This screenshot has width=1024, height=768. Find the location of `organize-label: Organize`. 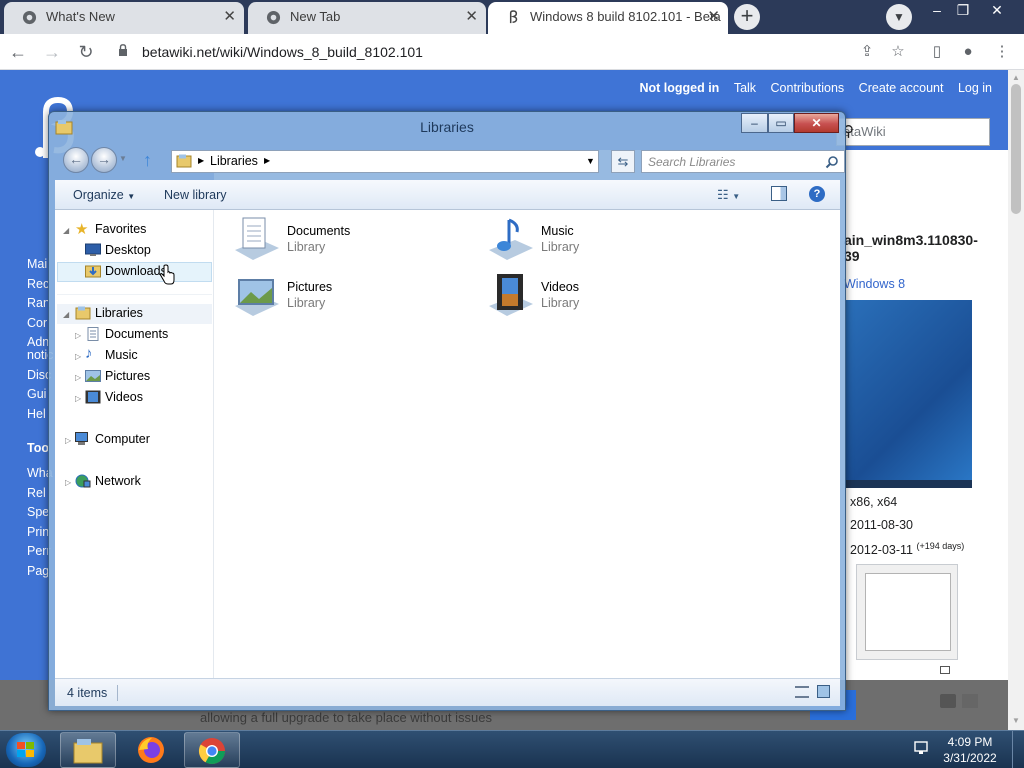

organize-label: Organize is located at coordinates (98, 195).